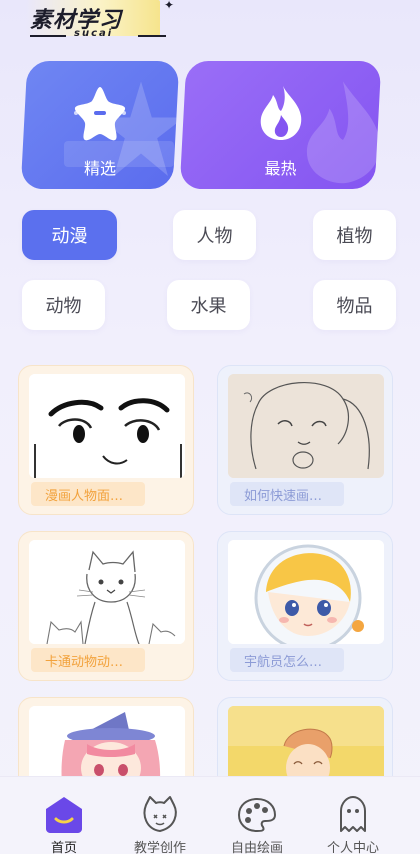  I want to click on tab-home: 首页, so click(64, 815).